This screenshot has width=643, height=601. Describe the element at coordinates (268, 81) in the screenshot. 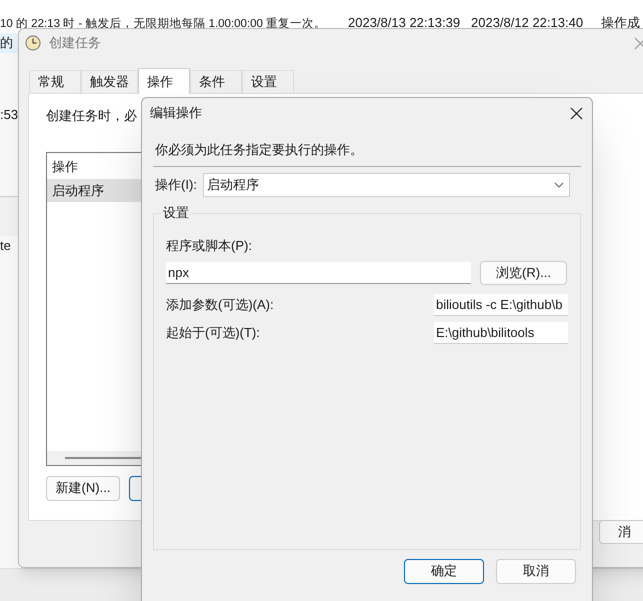

I see `tab: 设置` at that location.